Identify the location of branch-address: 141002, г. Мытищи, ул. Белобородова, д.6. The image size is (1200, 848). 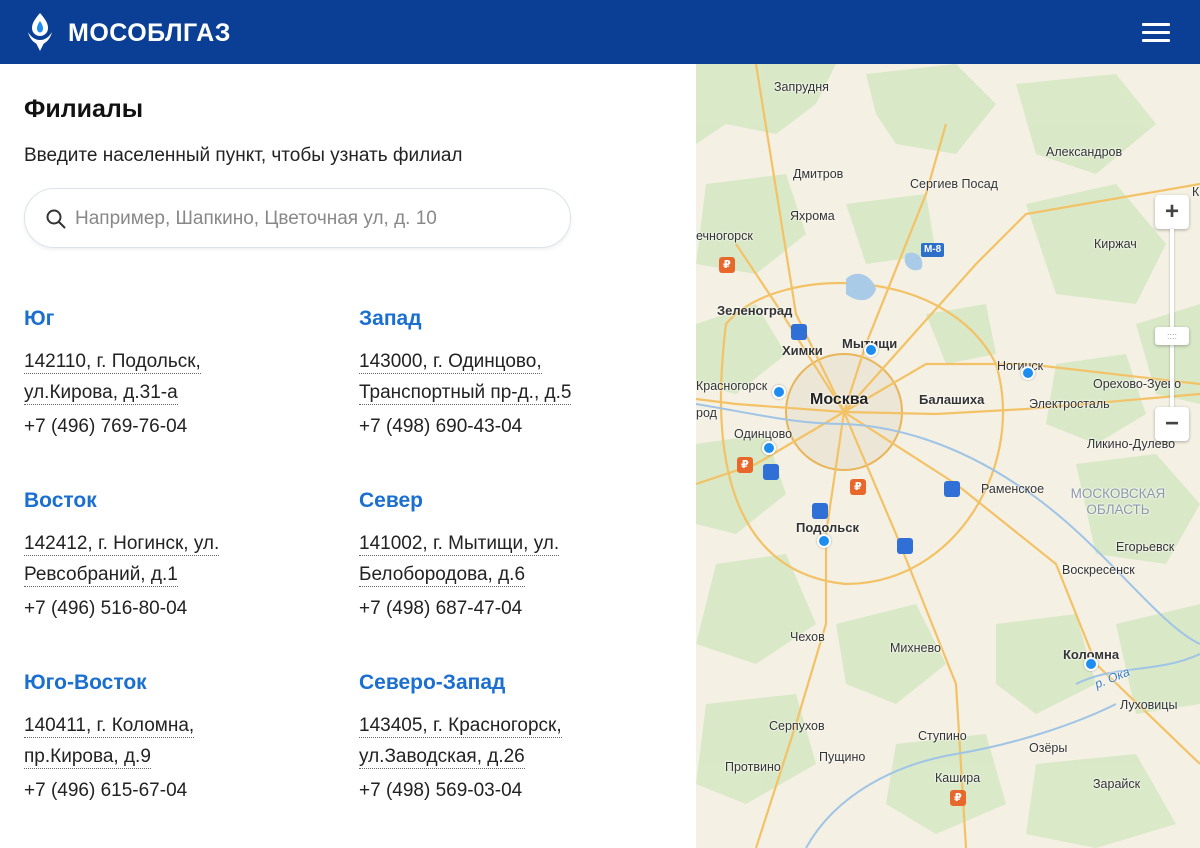
(519, 559).